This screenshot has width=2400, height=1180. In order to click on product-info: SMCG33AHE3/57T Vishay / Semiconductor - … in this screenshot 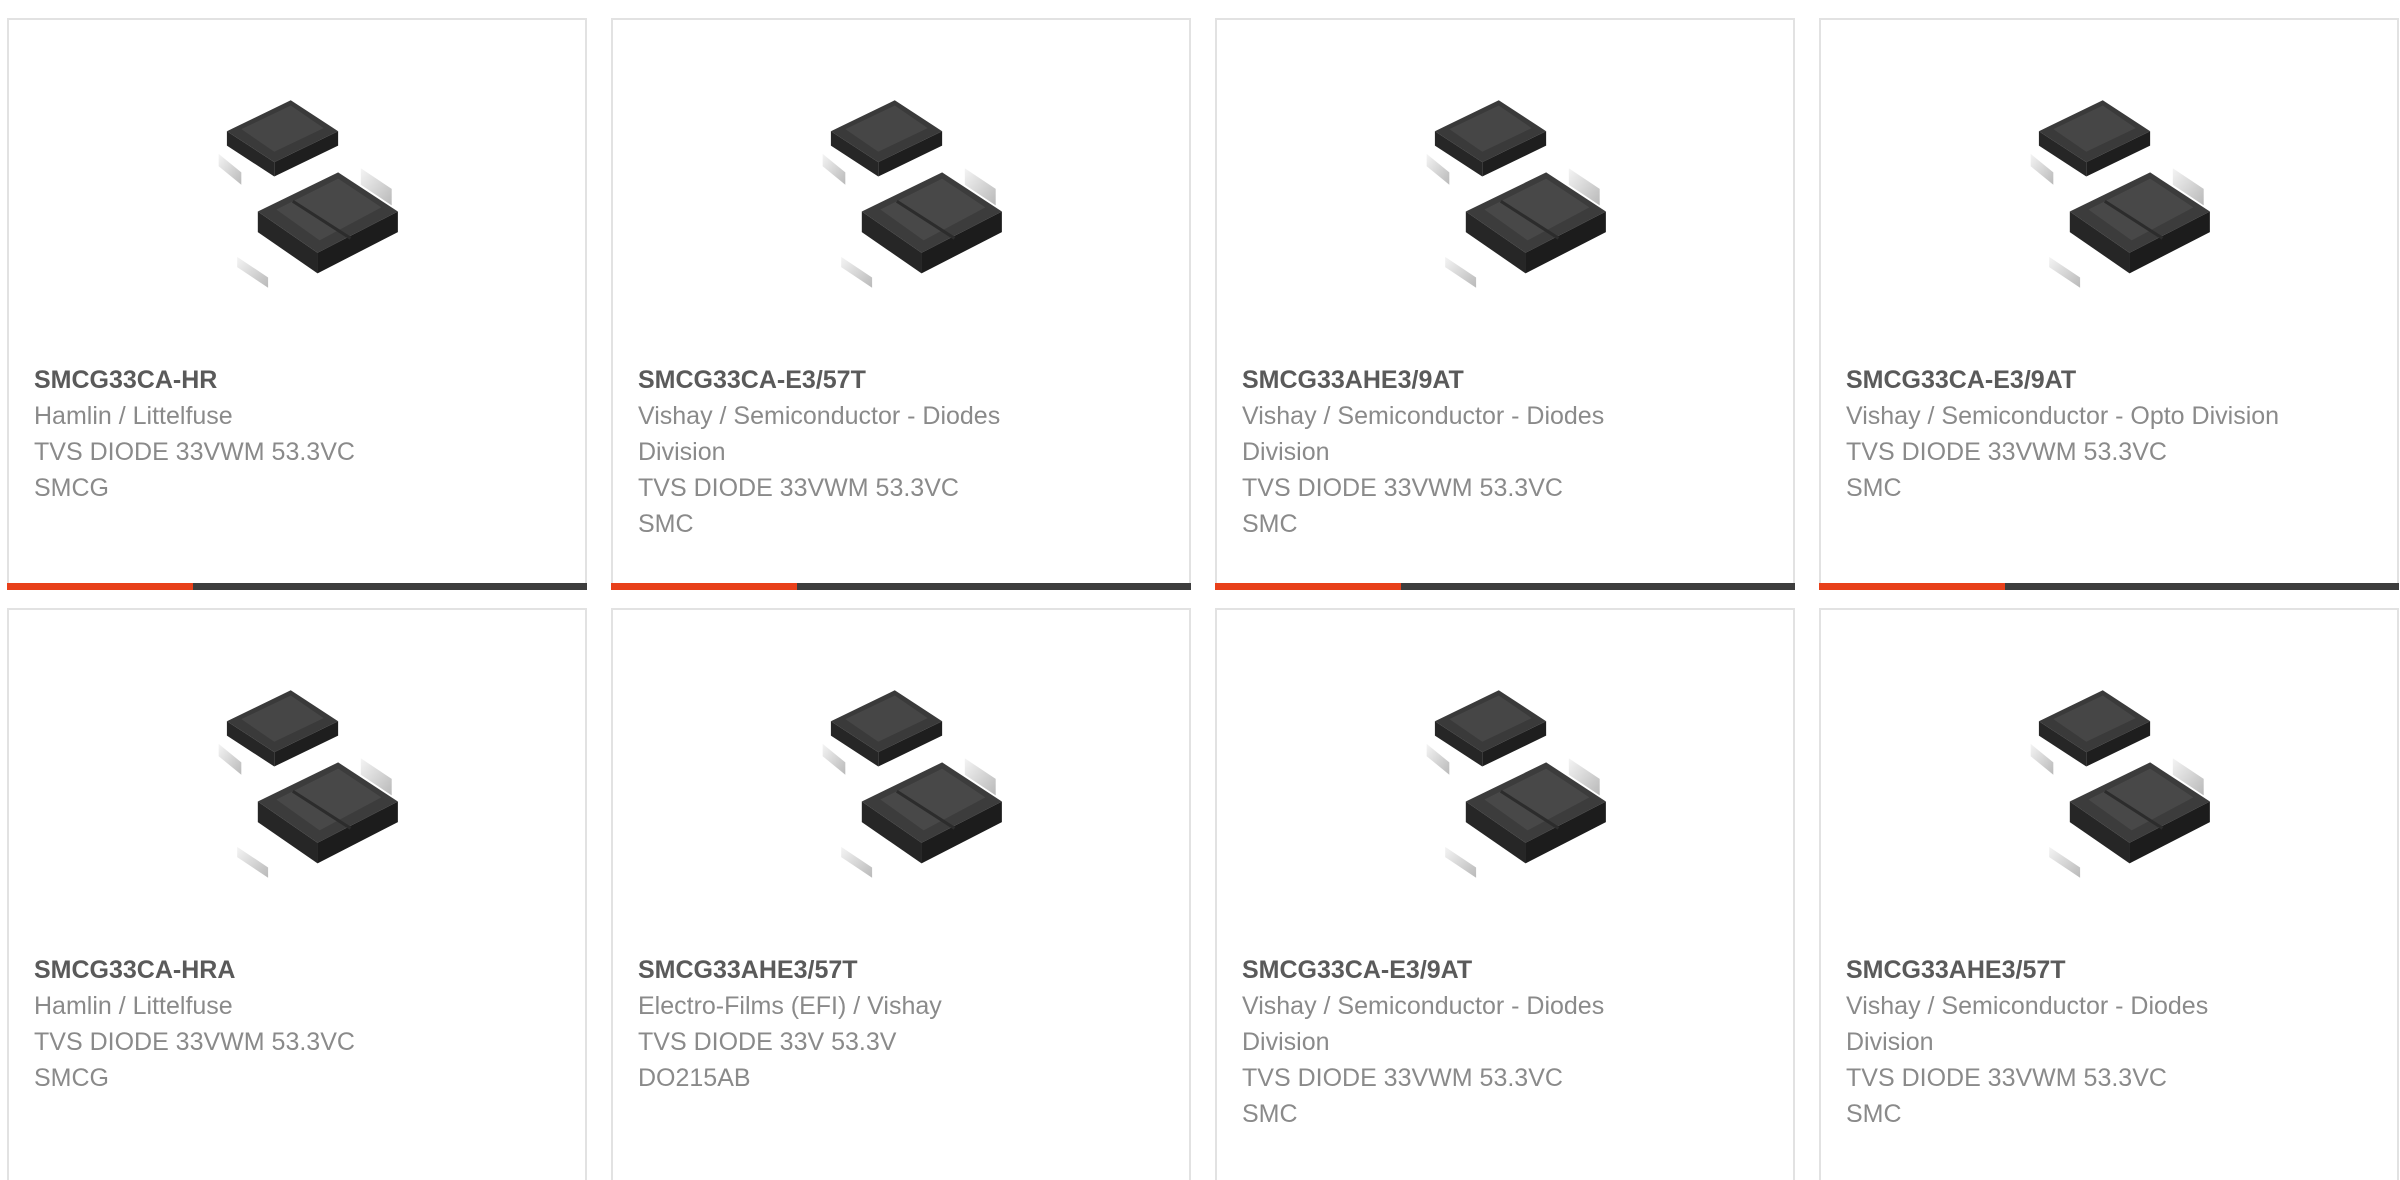, I will do `click(2071, 1042)`.